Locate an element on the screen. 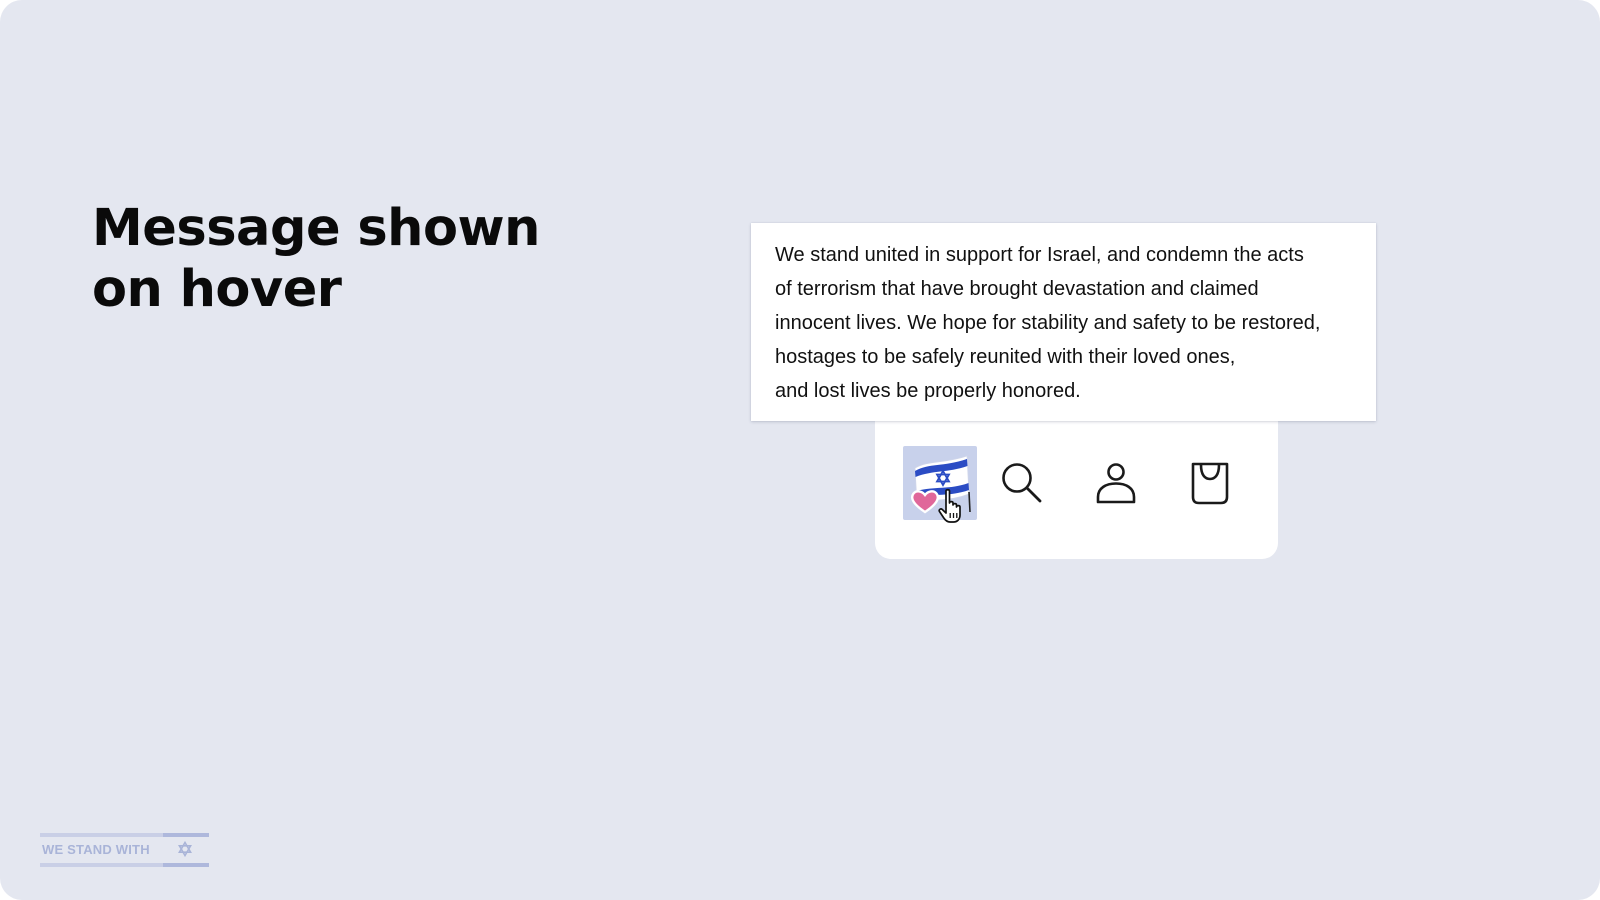 The width and height of the screenshot is (1600, 900). search-button is located at coordinates (1022, 483).